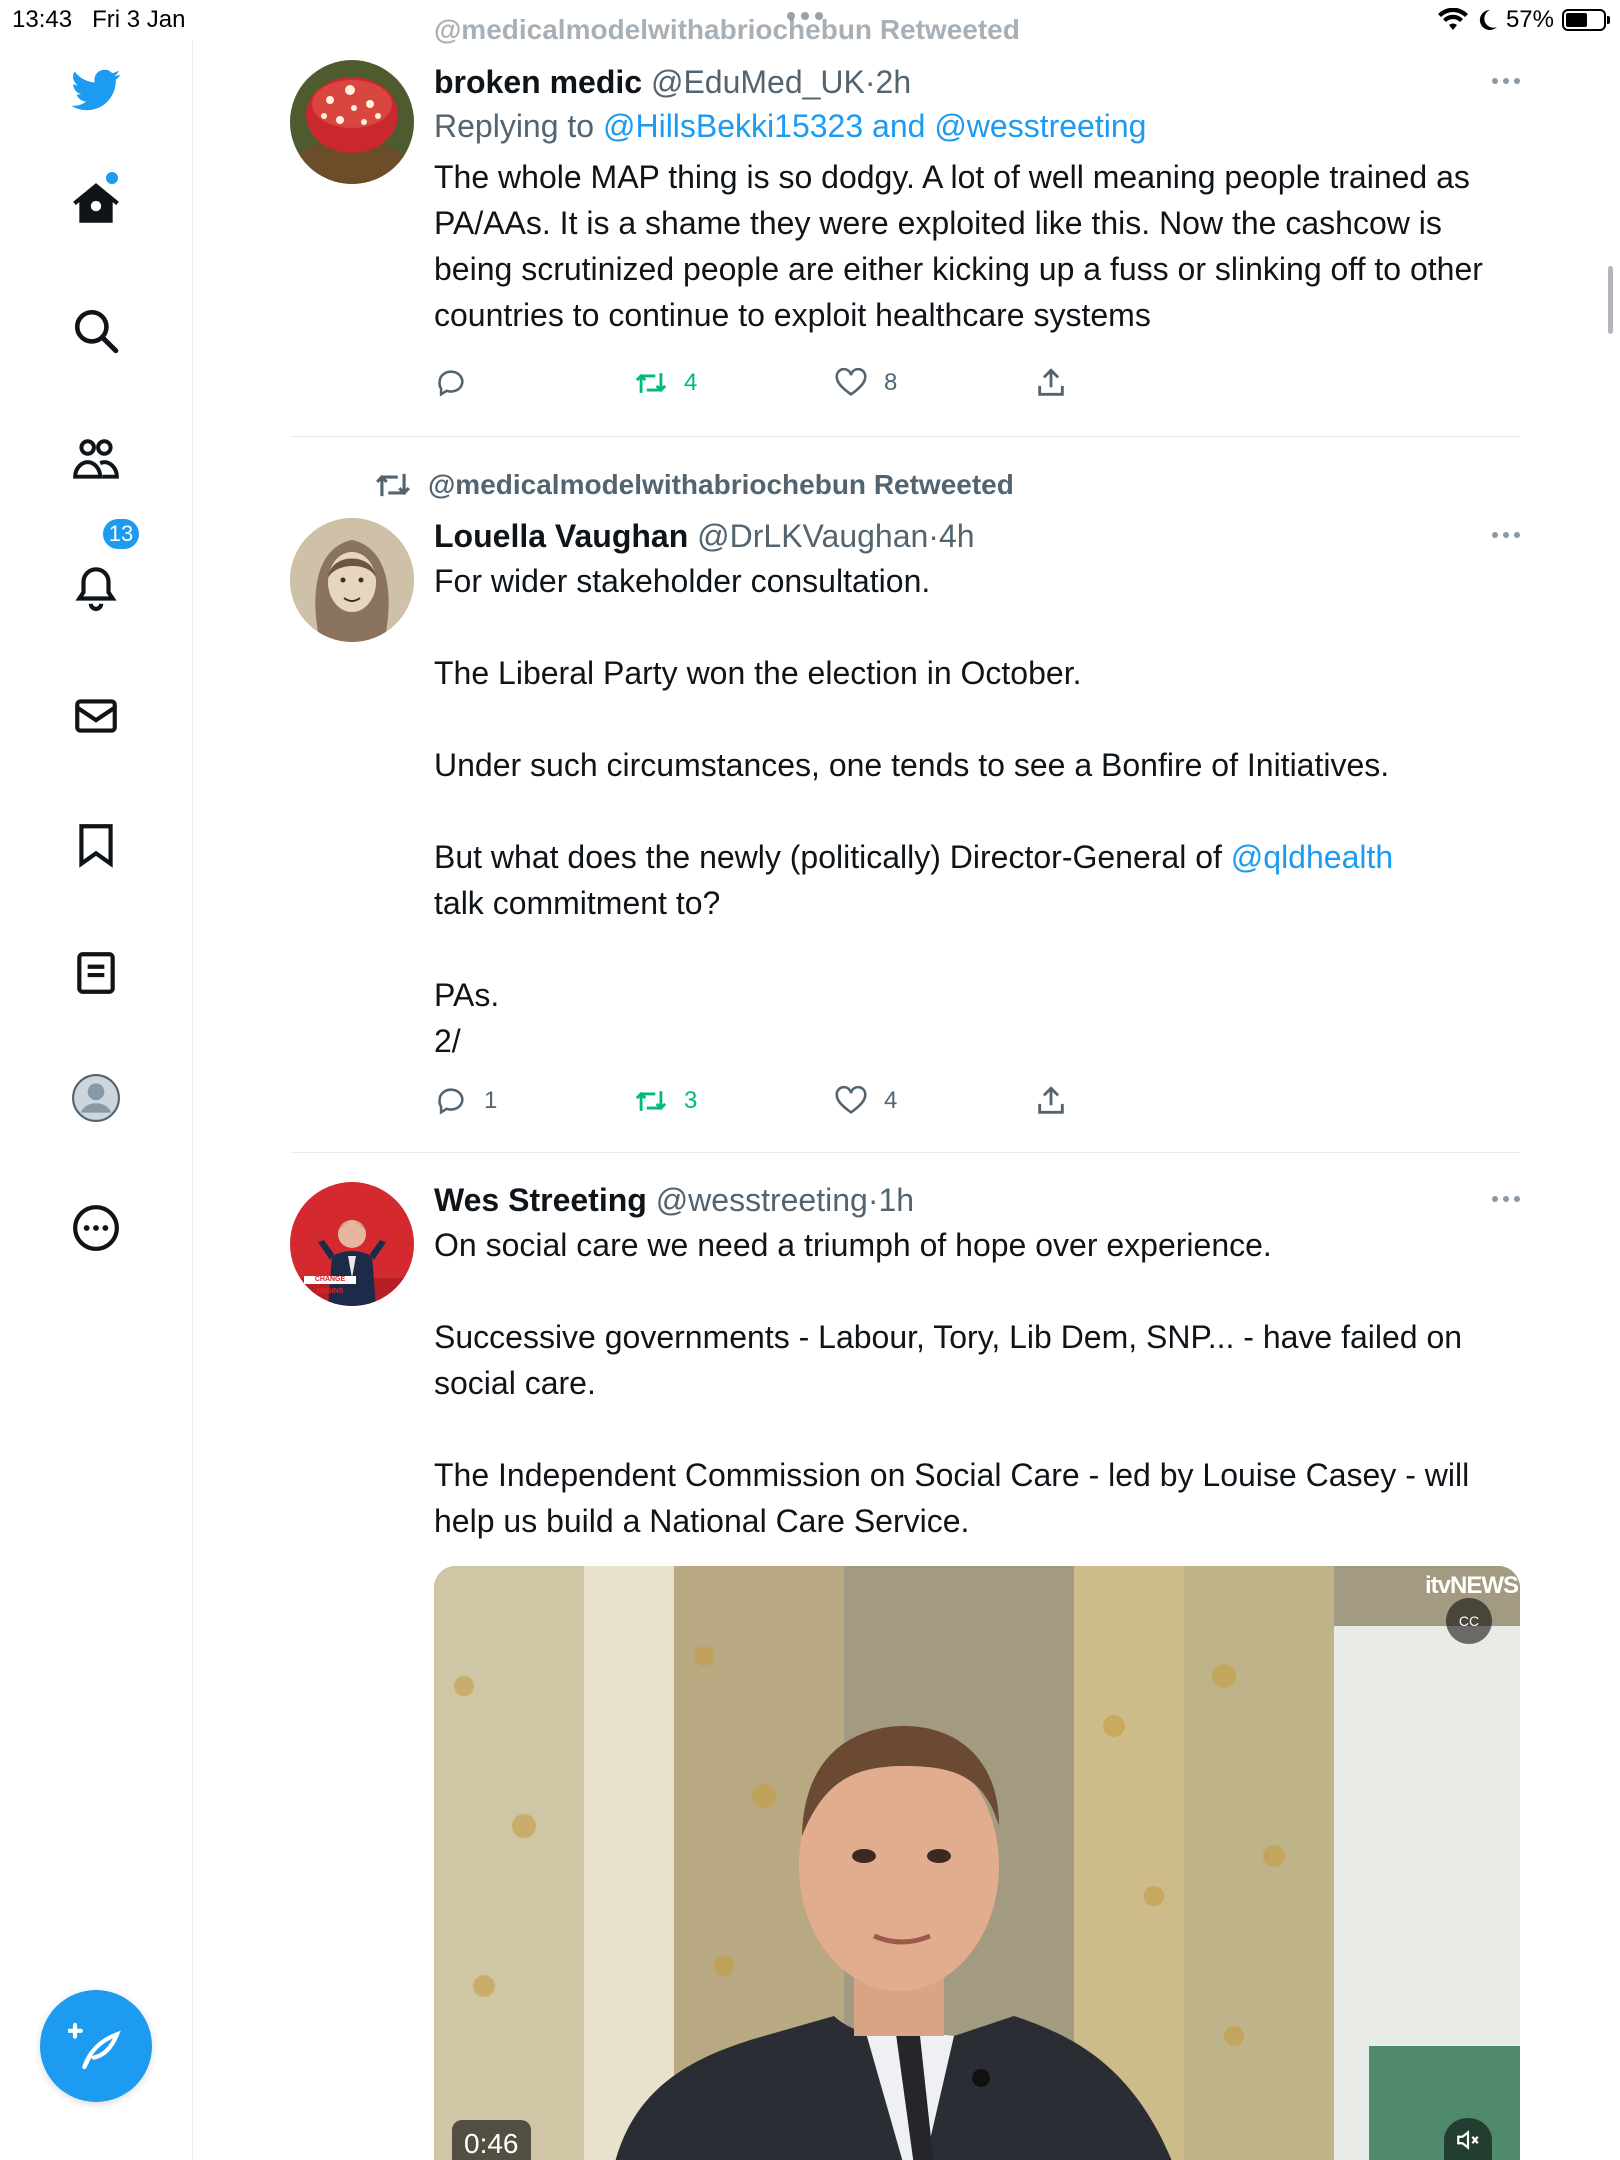 Image resolution: width=1620 pixels, height=2160 pixels. I want to click on notifications-icon, so click(96, 586).